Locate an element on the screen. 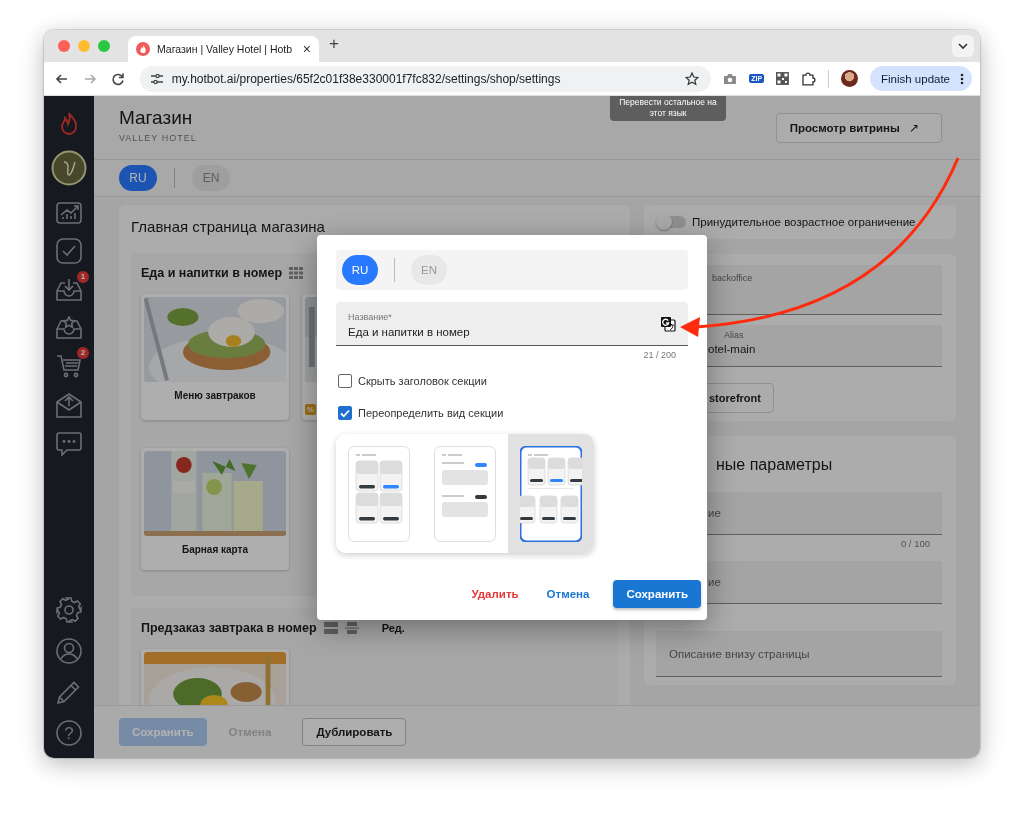  discount-badge: % is located at coordinates (311, 409).